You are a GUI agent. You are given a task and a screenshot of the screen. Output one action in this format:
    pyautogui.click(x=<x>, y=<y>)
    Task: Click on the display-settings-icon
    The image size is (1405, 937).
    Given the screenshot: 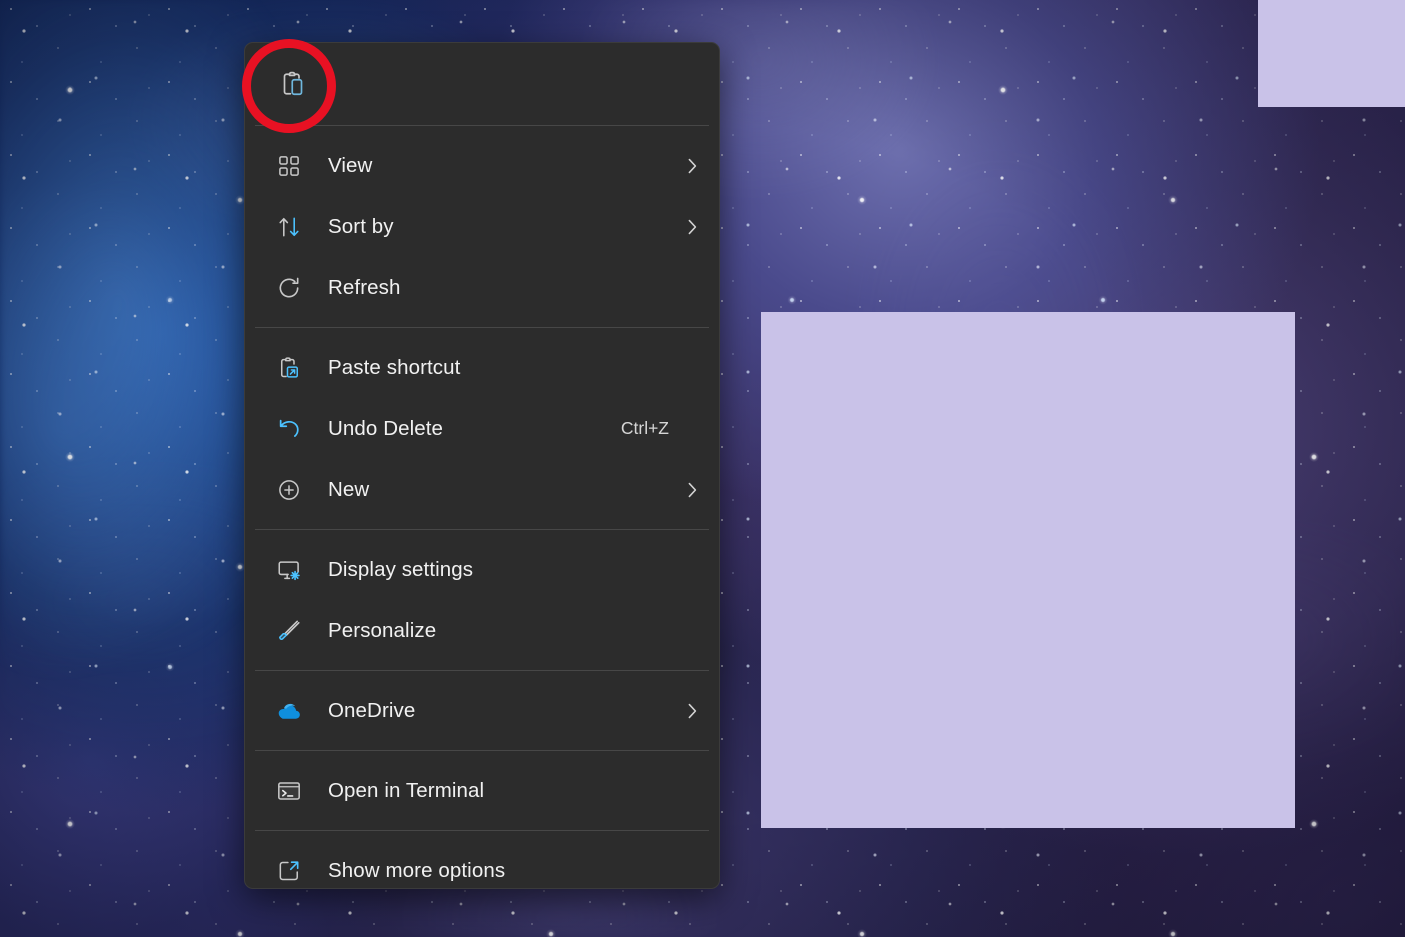 What is the action you would take?
    pyautogui.click(x=289, y=570)
    